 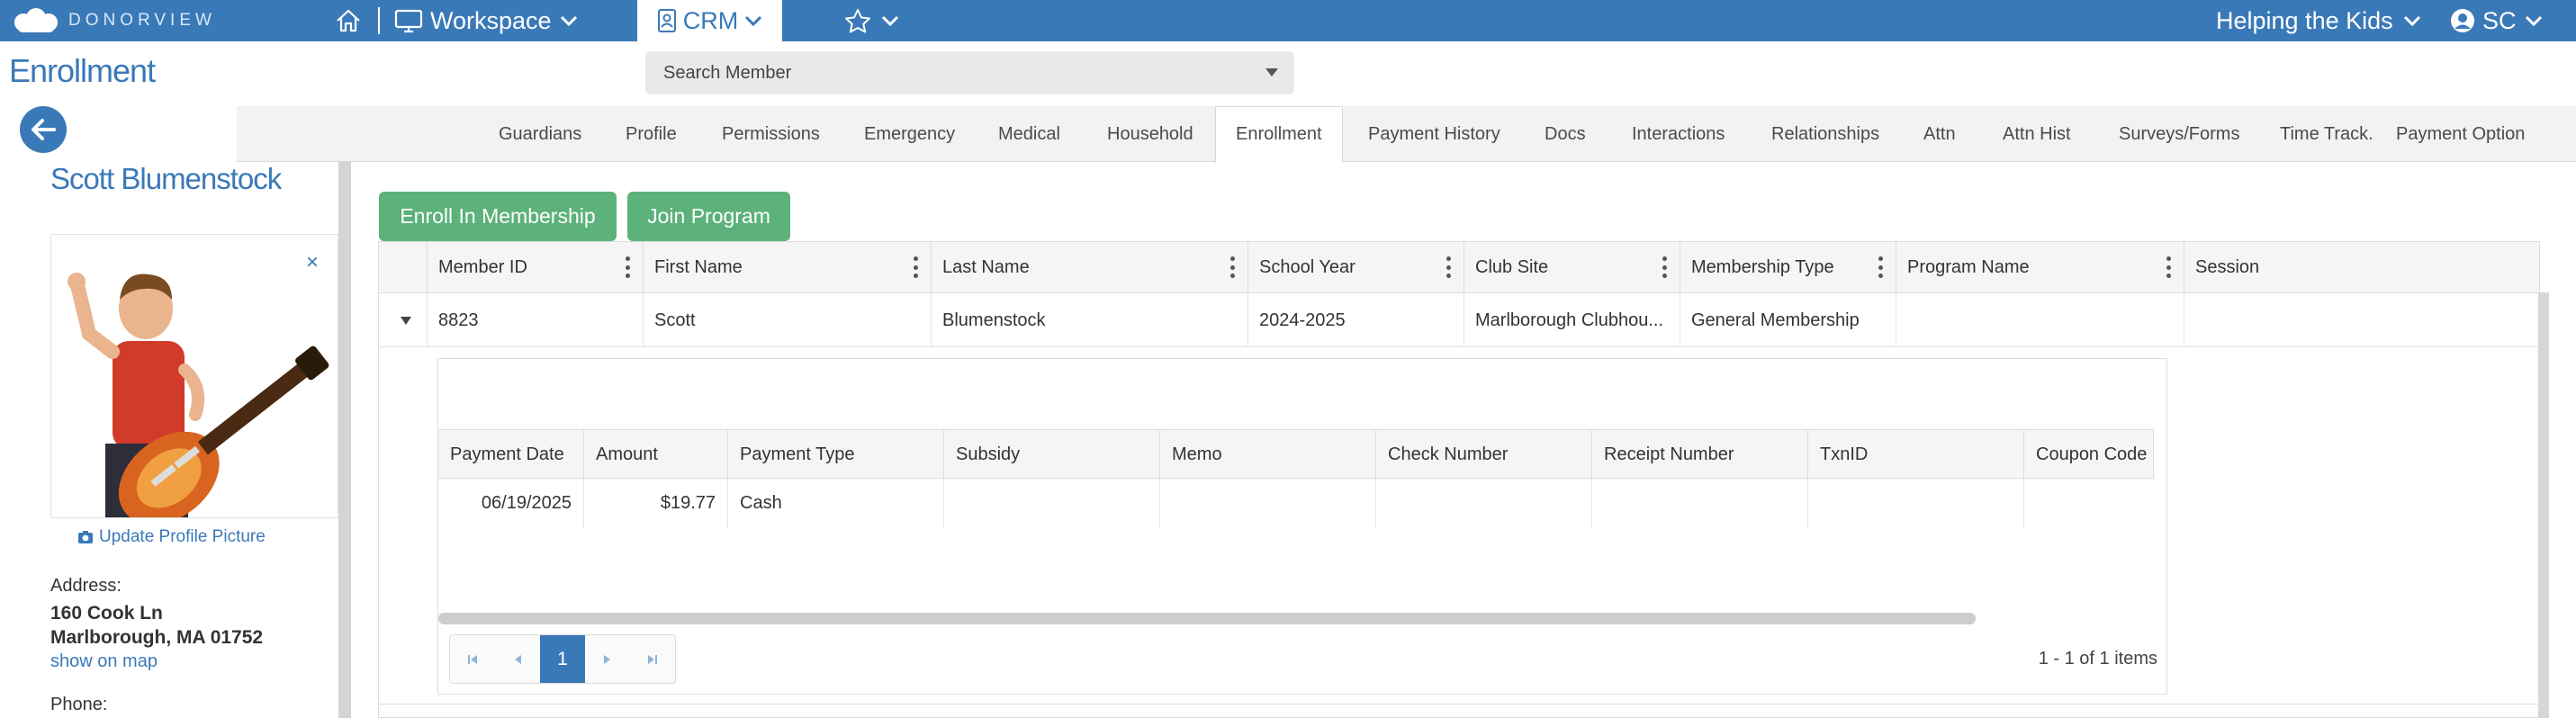 What do you see at coordinates (562, 659) in the screenshot?
I see `page-number-button: 1` at bounding box center [562, 659].